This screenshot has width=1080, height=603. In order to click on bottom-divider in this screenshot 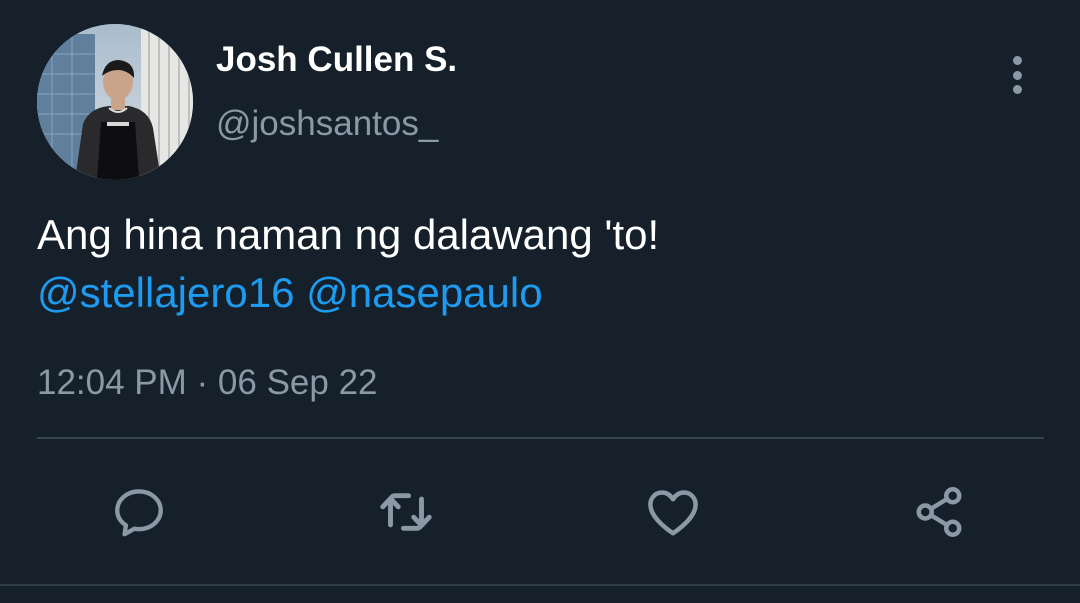, I will do `click(540, 585)`.